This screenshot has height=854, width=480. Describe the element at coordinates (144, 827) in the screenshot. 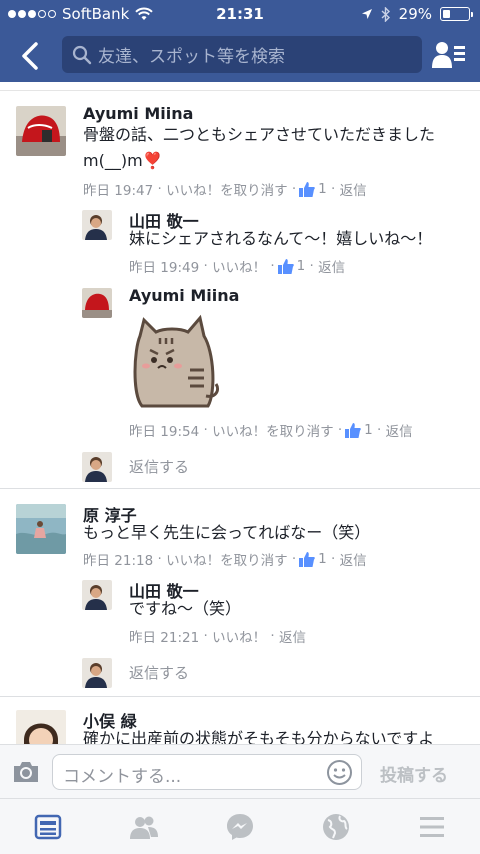

I see `friends-icon` at that location.